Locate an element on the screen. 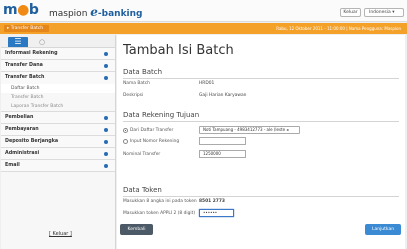  description-label: Deskripsi is located at coordinates (133, 95).